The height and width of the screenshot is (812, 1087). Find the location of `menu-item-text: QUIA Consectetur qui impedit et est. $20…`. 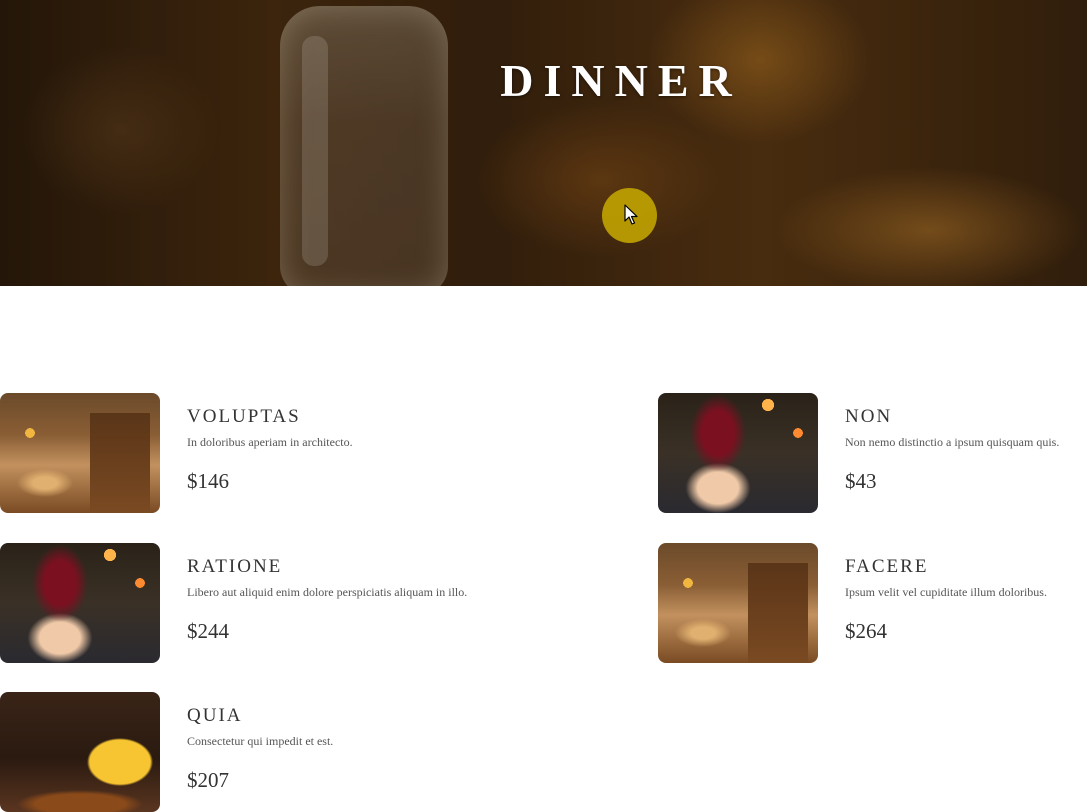

menu-item-text: QUIA Consectetur qui impedit et est. $20… is located at coordinates (312, 748).